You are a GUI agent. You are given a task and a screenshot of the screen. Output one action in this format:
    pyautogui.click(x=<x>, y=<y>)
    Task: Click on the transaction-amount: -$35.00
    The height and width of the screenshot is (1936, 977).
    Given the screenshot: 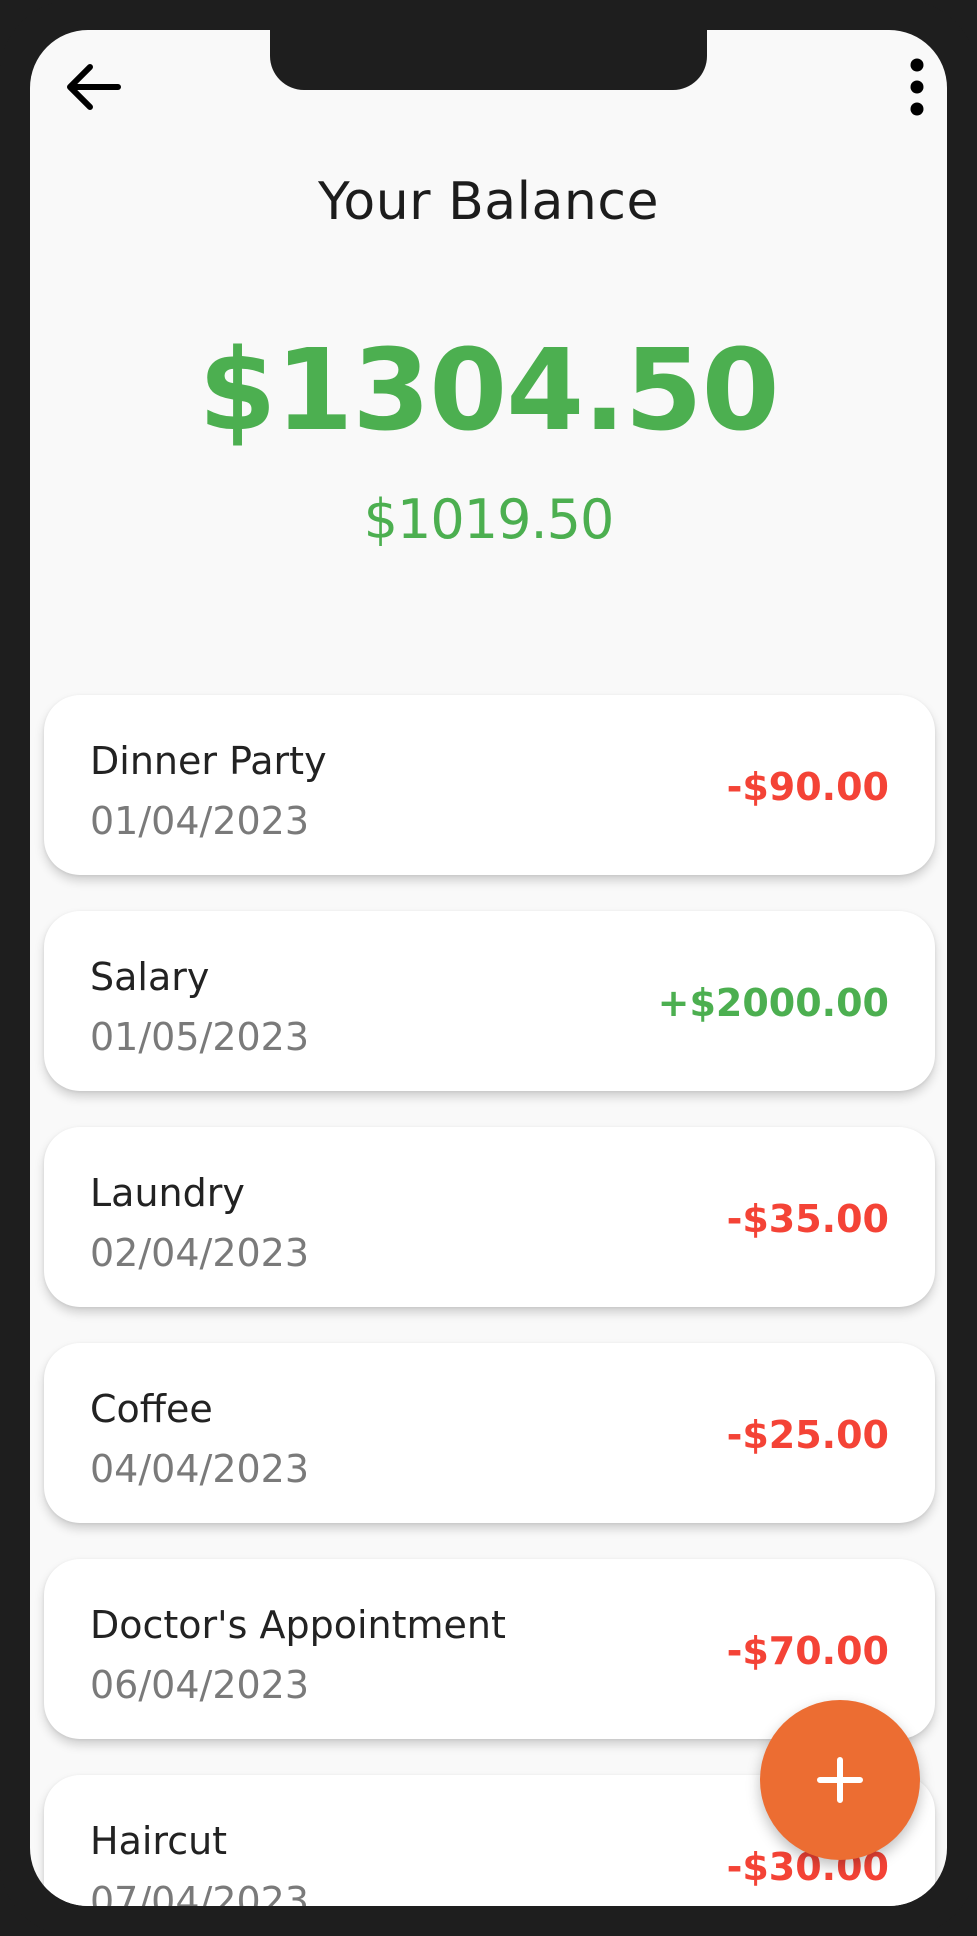 What is the action you would take?
    pyautogui.click(x=807, y=1219)
    